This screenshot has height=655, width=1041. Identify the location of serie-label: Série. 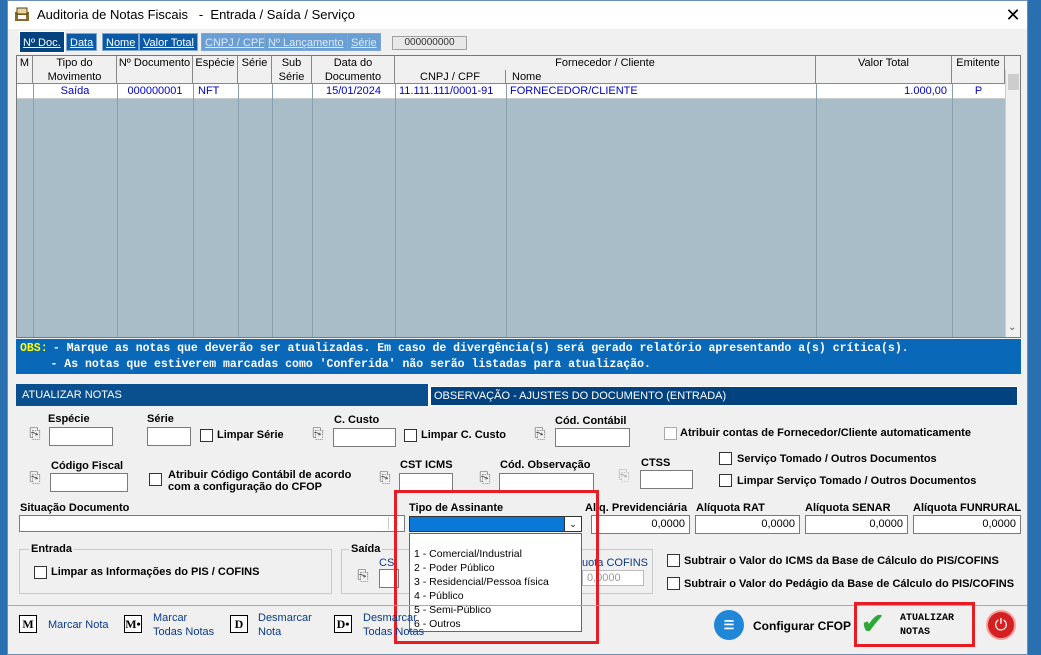
(160, 419).